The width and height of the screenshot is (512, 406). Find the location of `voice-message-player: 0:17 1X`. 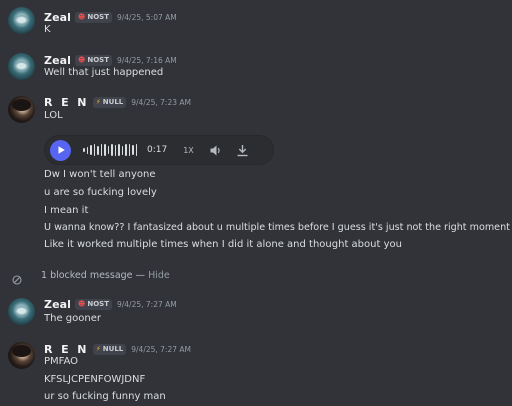

voice-message-player: 0:17 1X is located at coordinates (159, 150).